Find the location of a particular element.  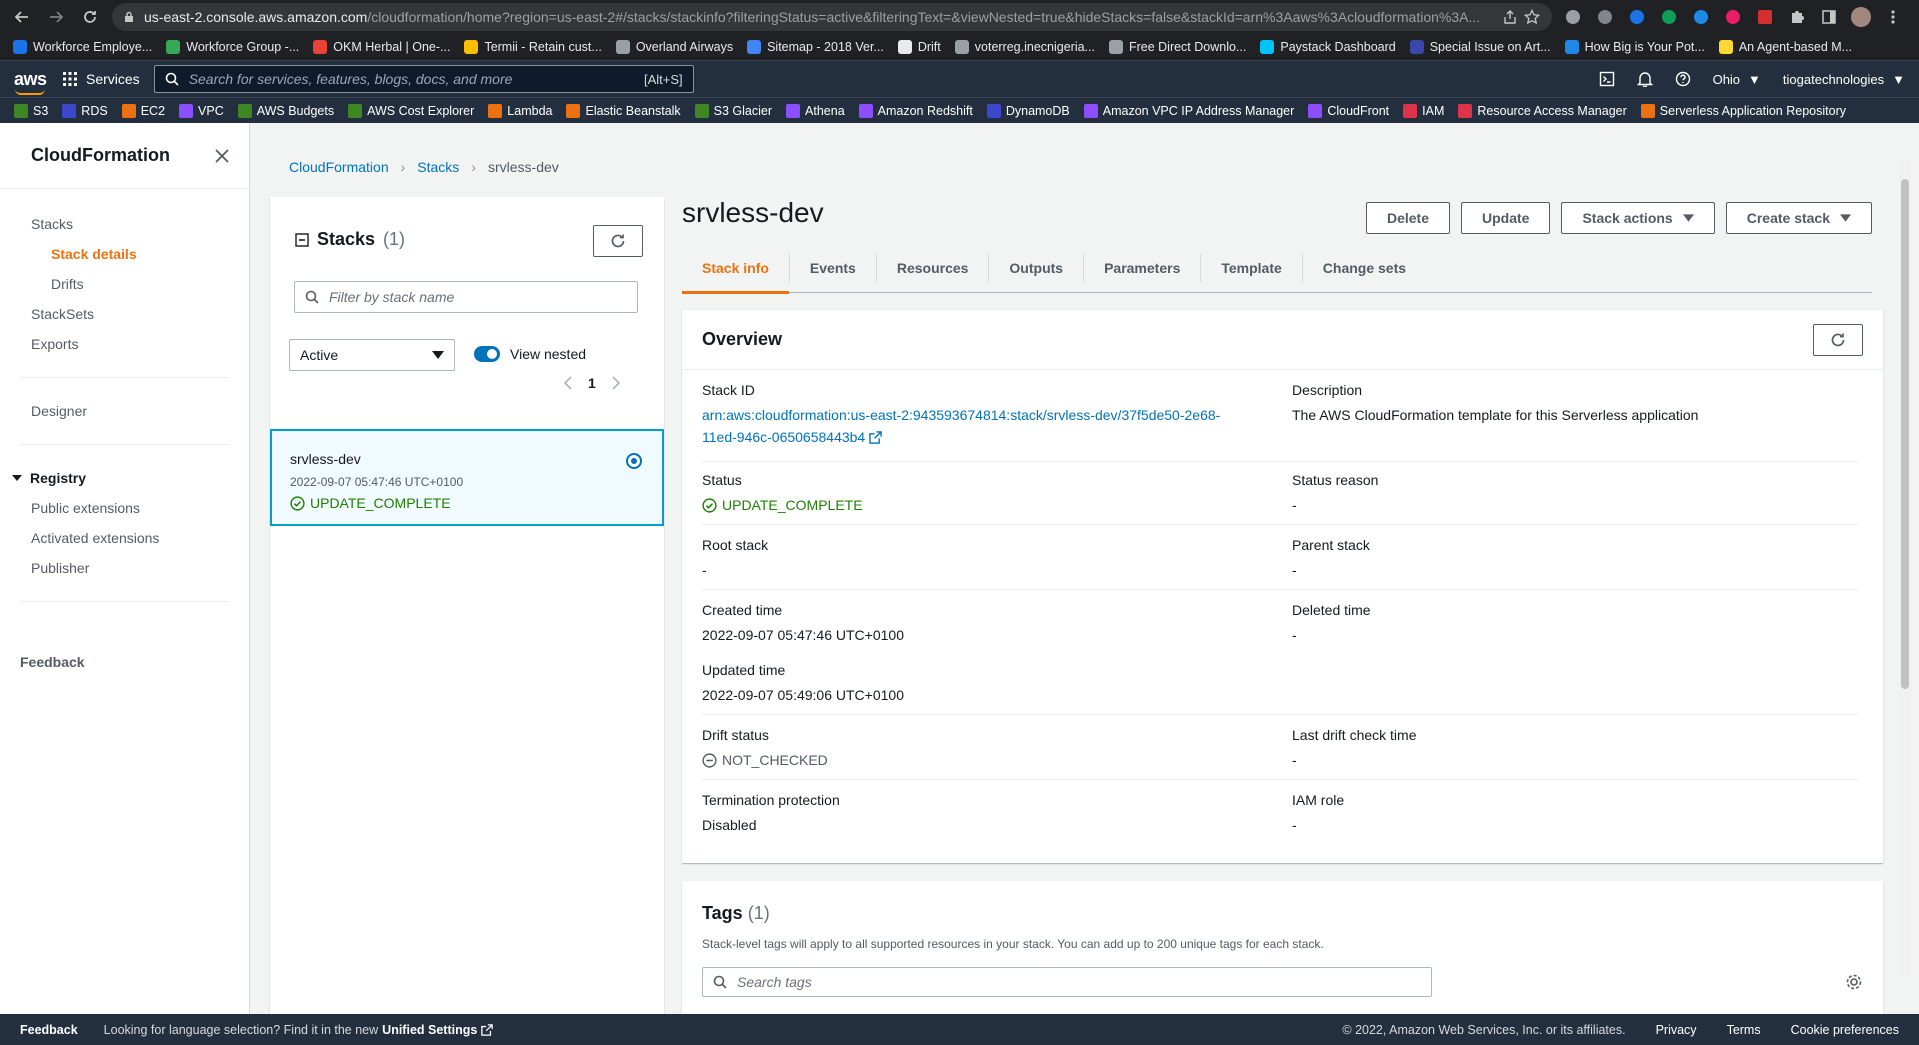

account-menu: tiogatechnologies ▼ is located at coordinates (1844, 79).